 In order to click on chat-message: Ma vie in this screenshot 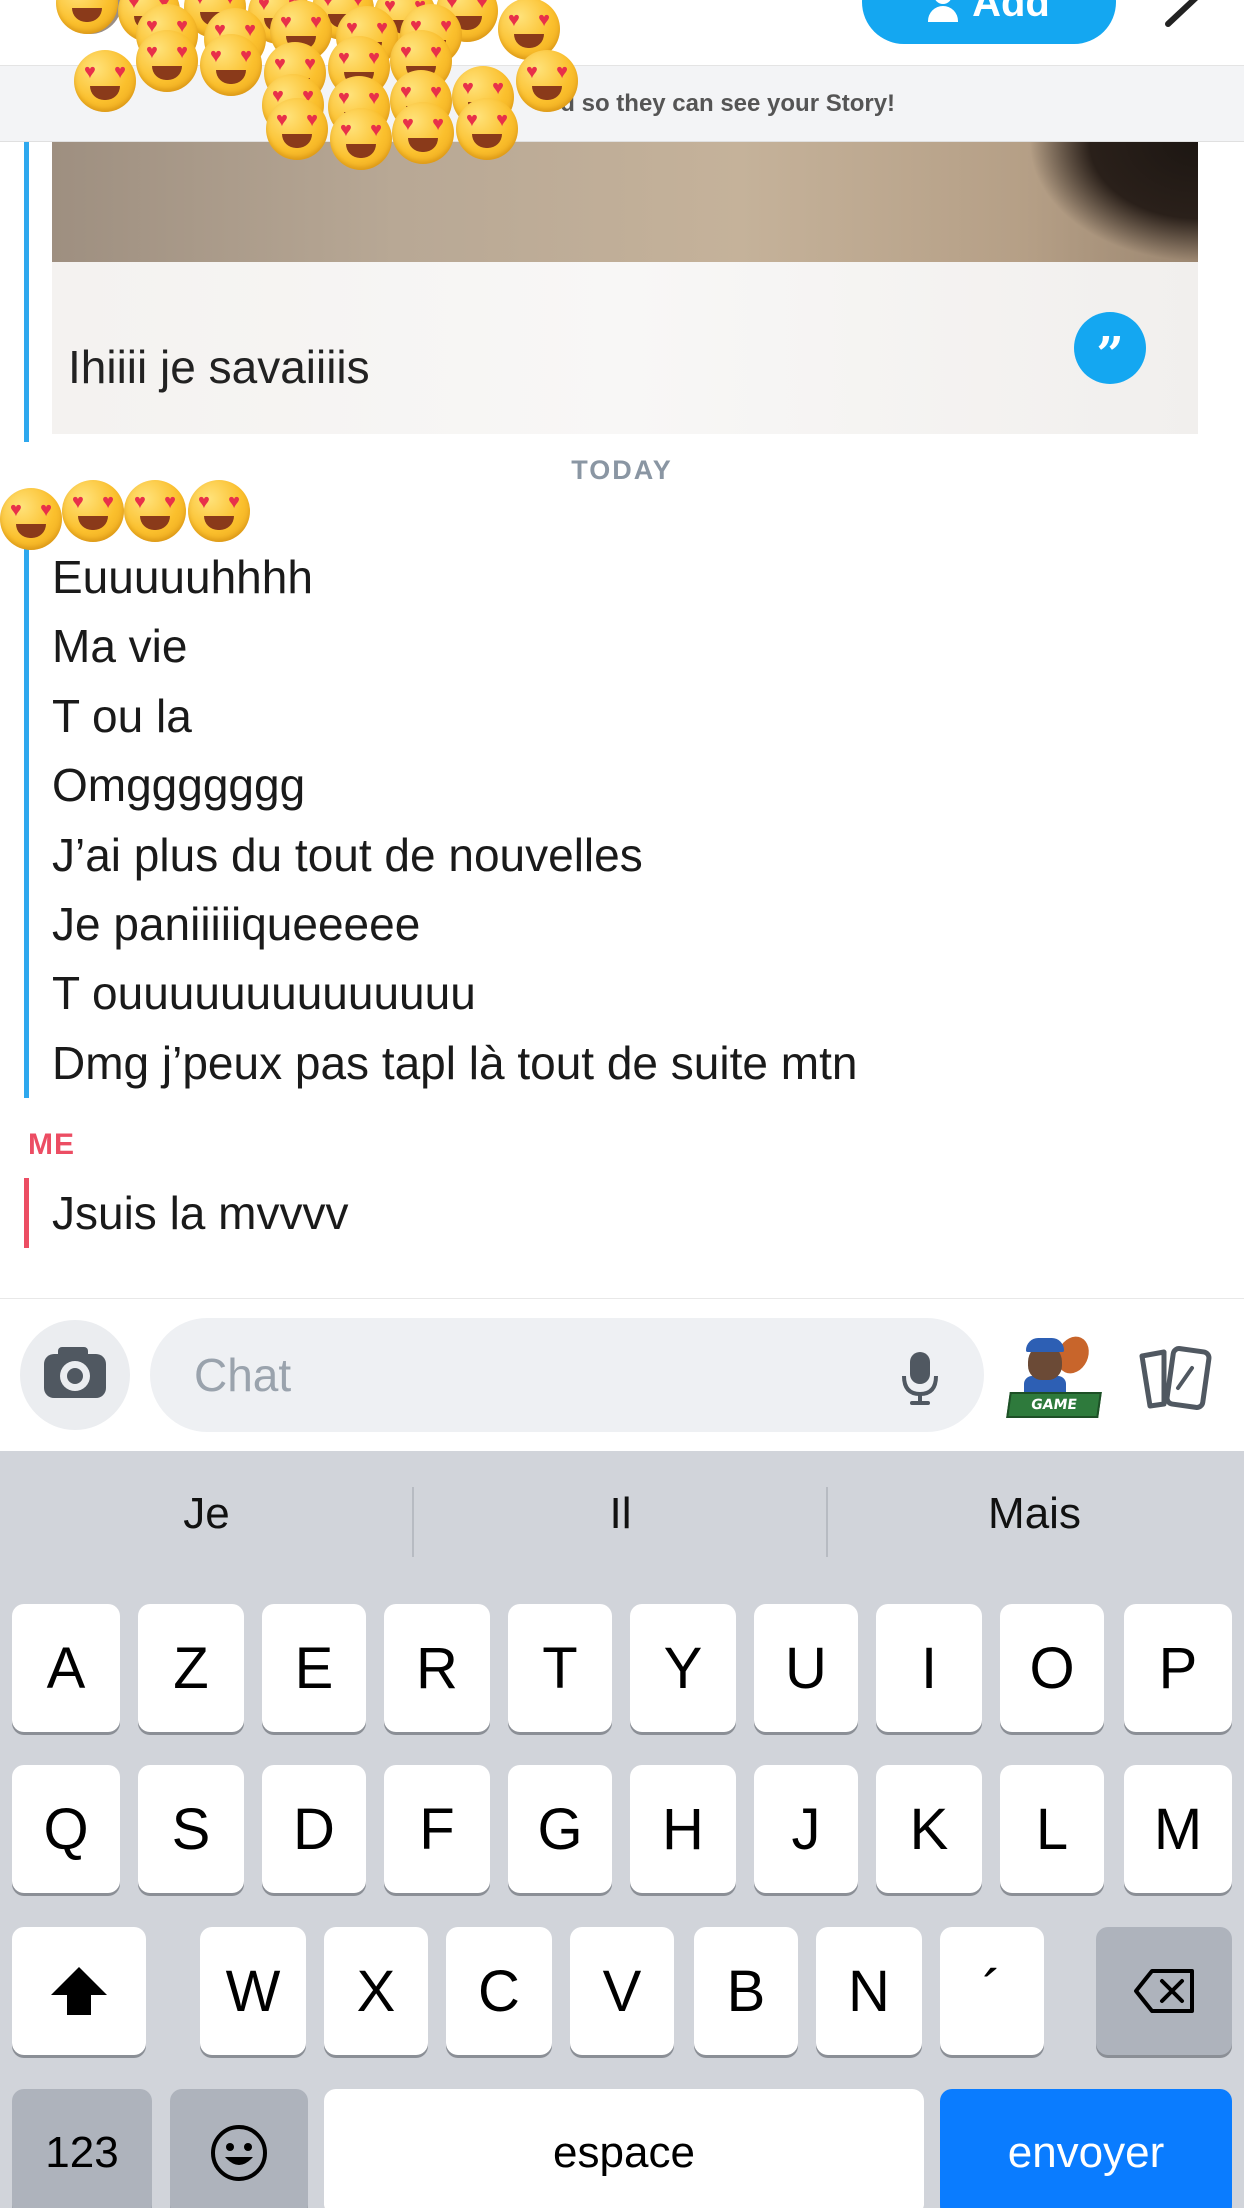, I will do `click(454, 649)`.